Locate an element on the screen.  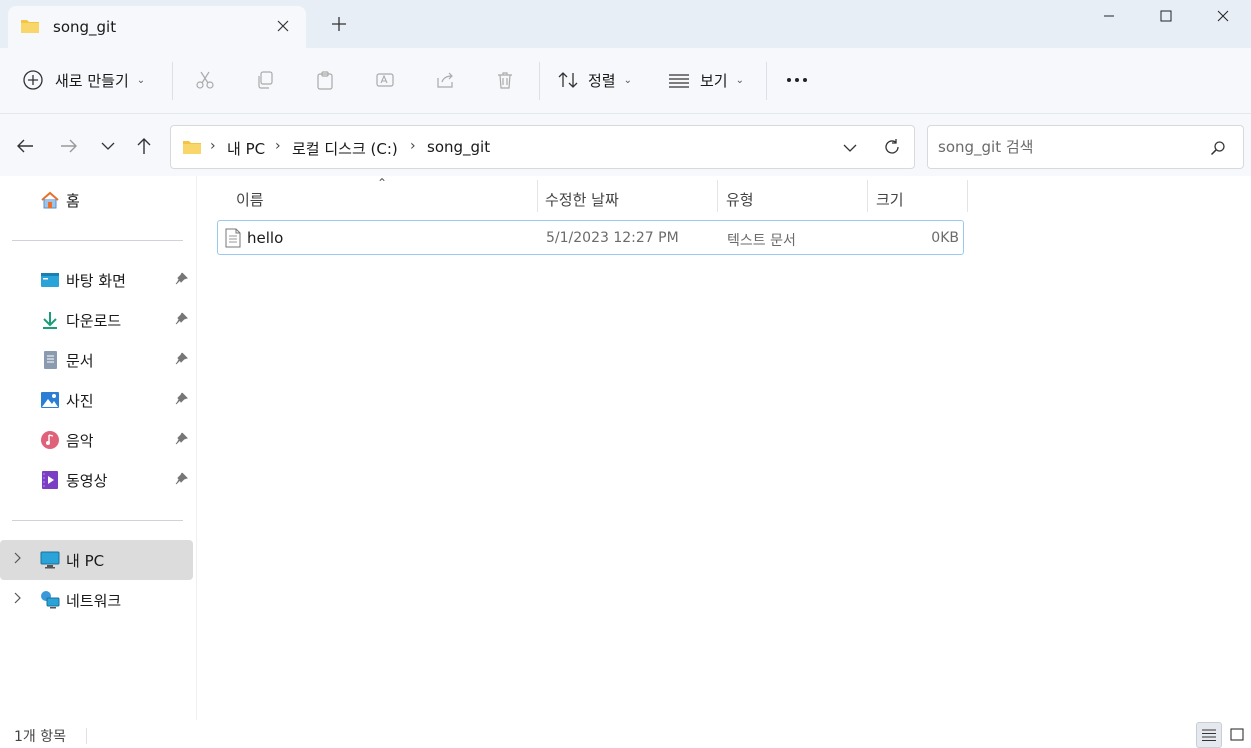
document-icon is located at coordinates (50, 360).